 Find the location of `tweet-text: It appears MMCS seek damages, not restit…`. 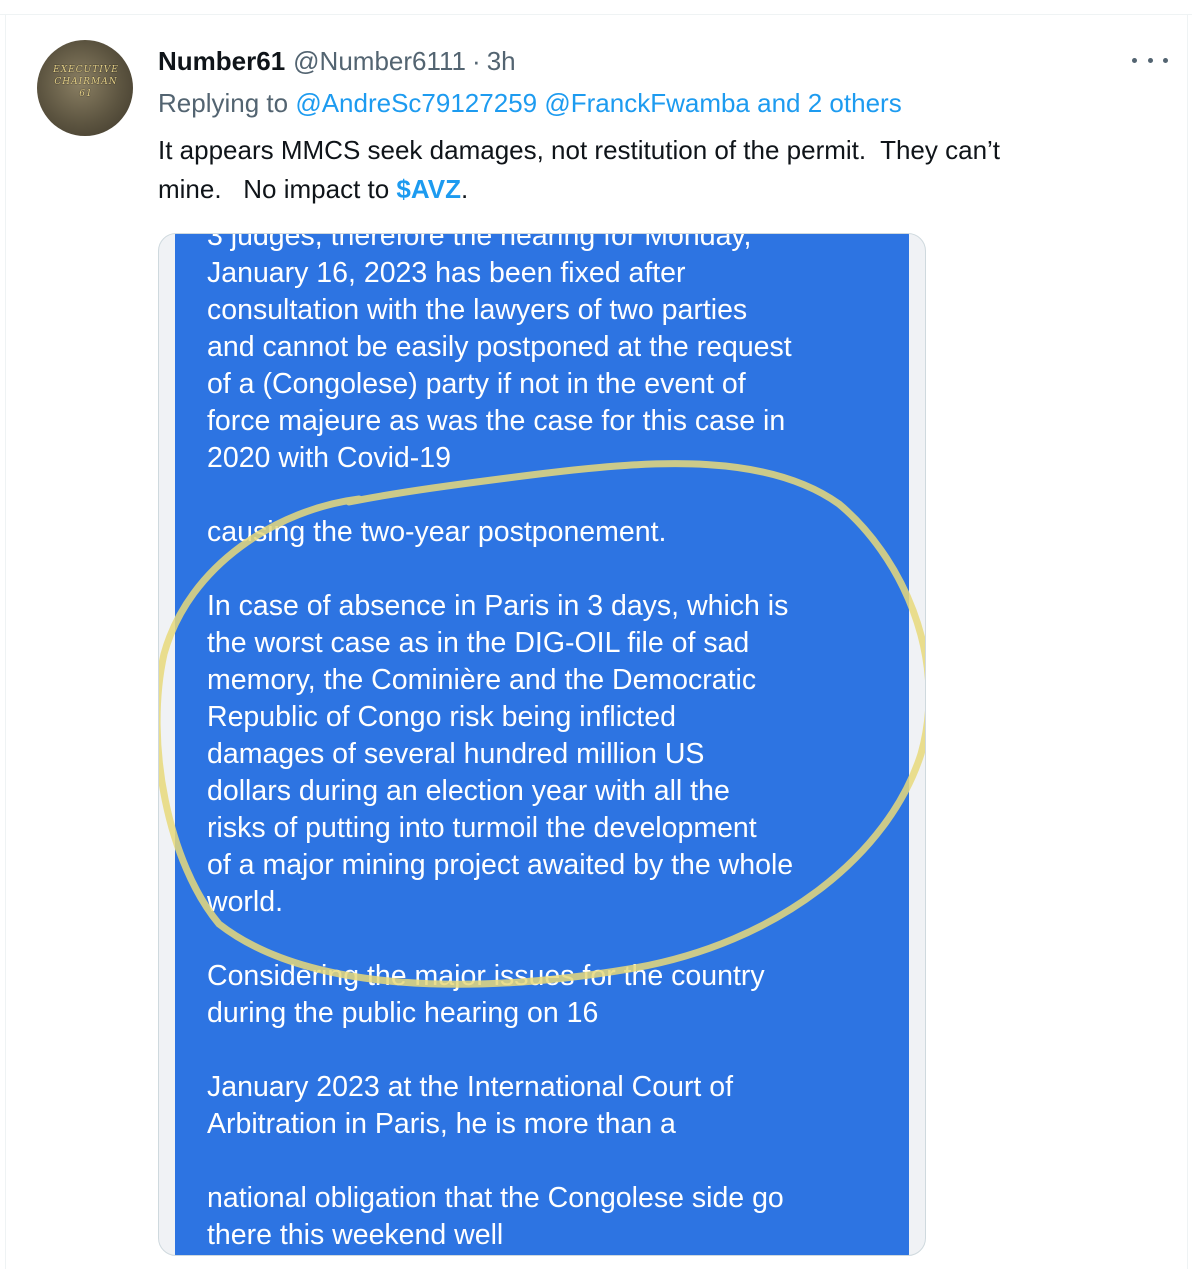

tweet-text: It appears MMCS seek damages, not restit… is located at coordinates (663, 170).